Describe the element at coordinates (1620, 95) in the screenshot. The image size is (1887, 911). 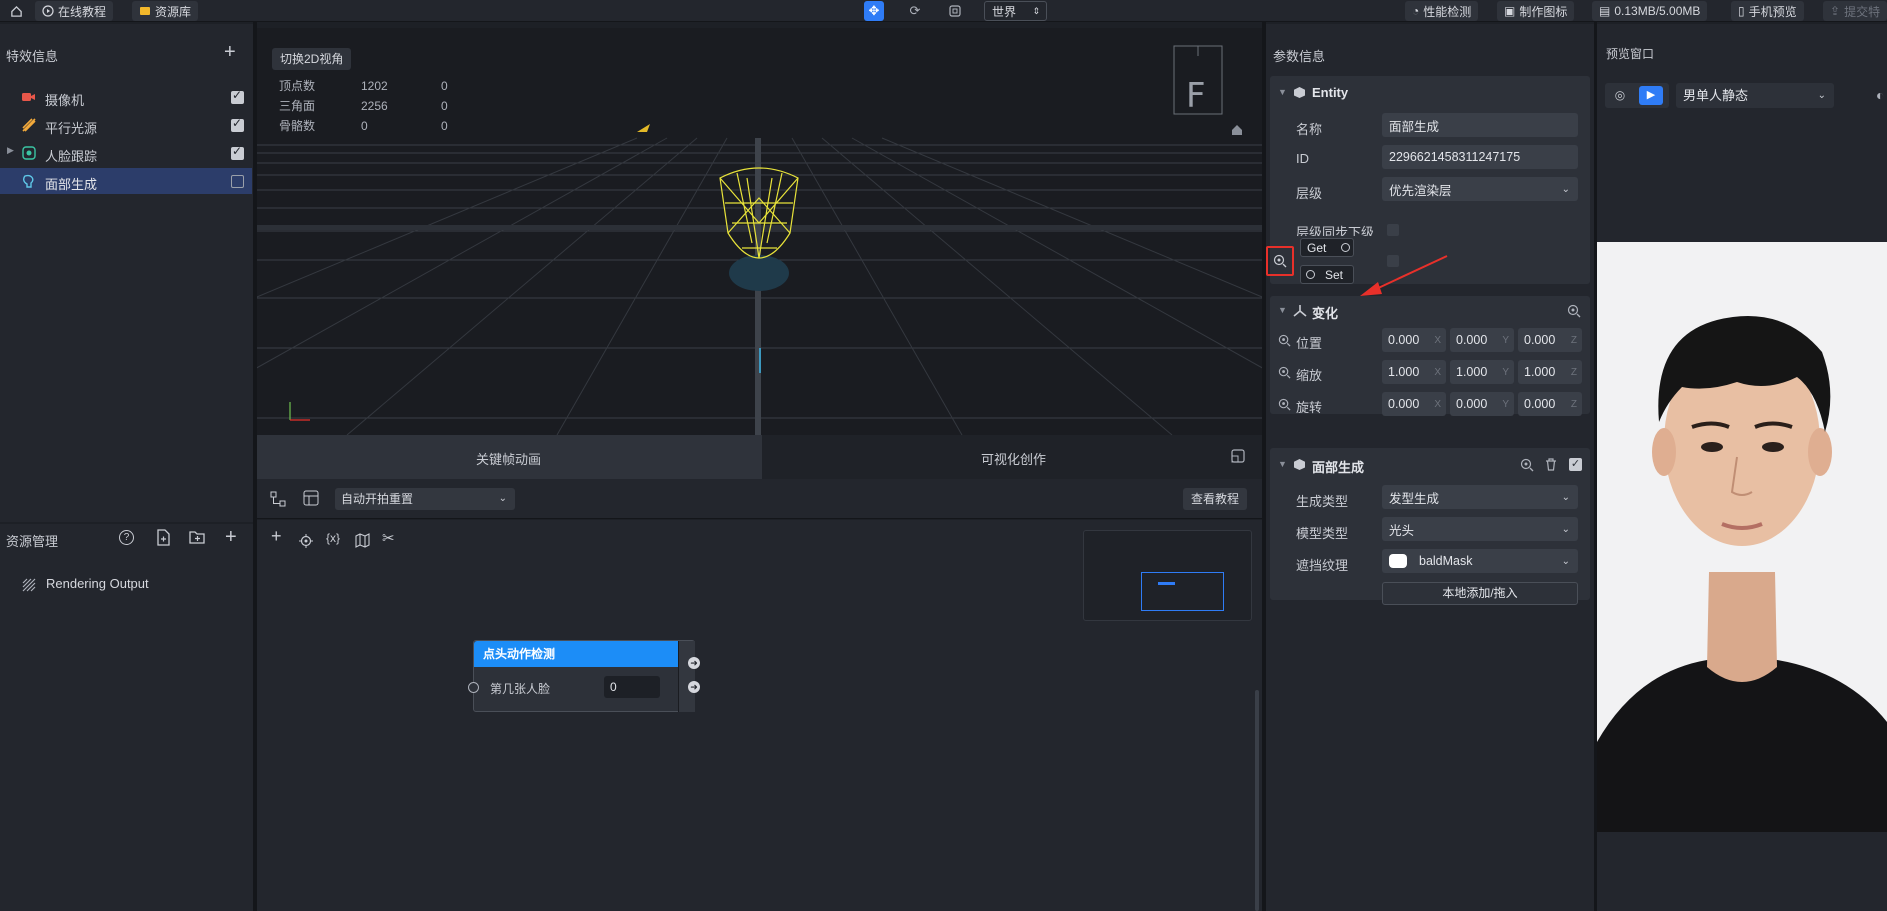
I see `preview-image-mode-icon: ◎` at that location.